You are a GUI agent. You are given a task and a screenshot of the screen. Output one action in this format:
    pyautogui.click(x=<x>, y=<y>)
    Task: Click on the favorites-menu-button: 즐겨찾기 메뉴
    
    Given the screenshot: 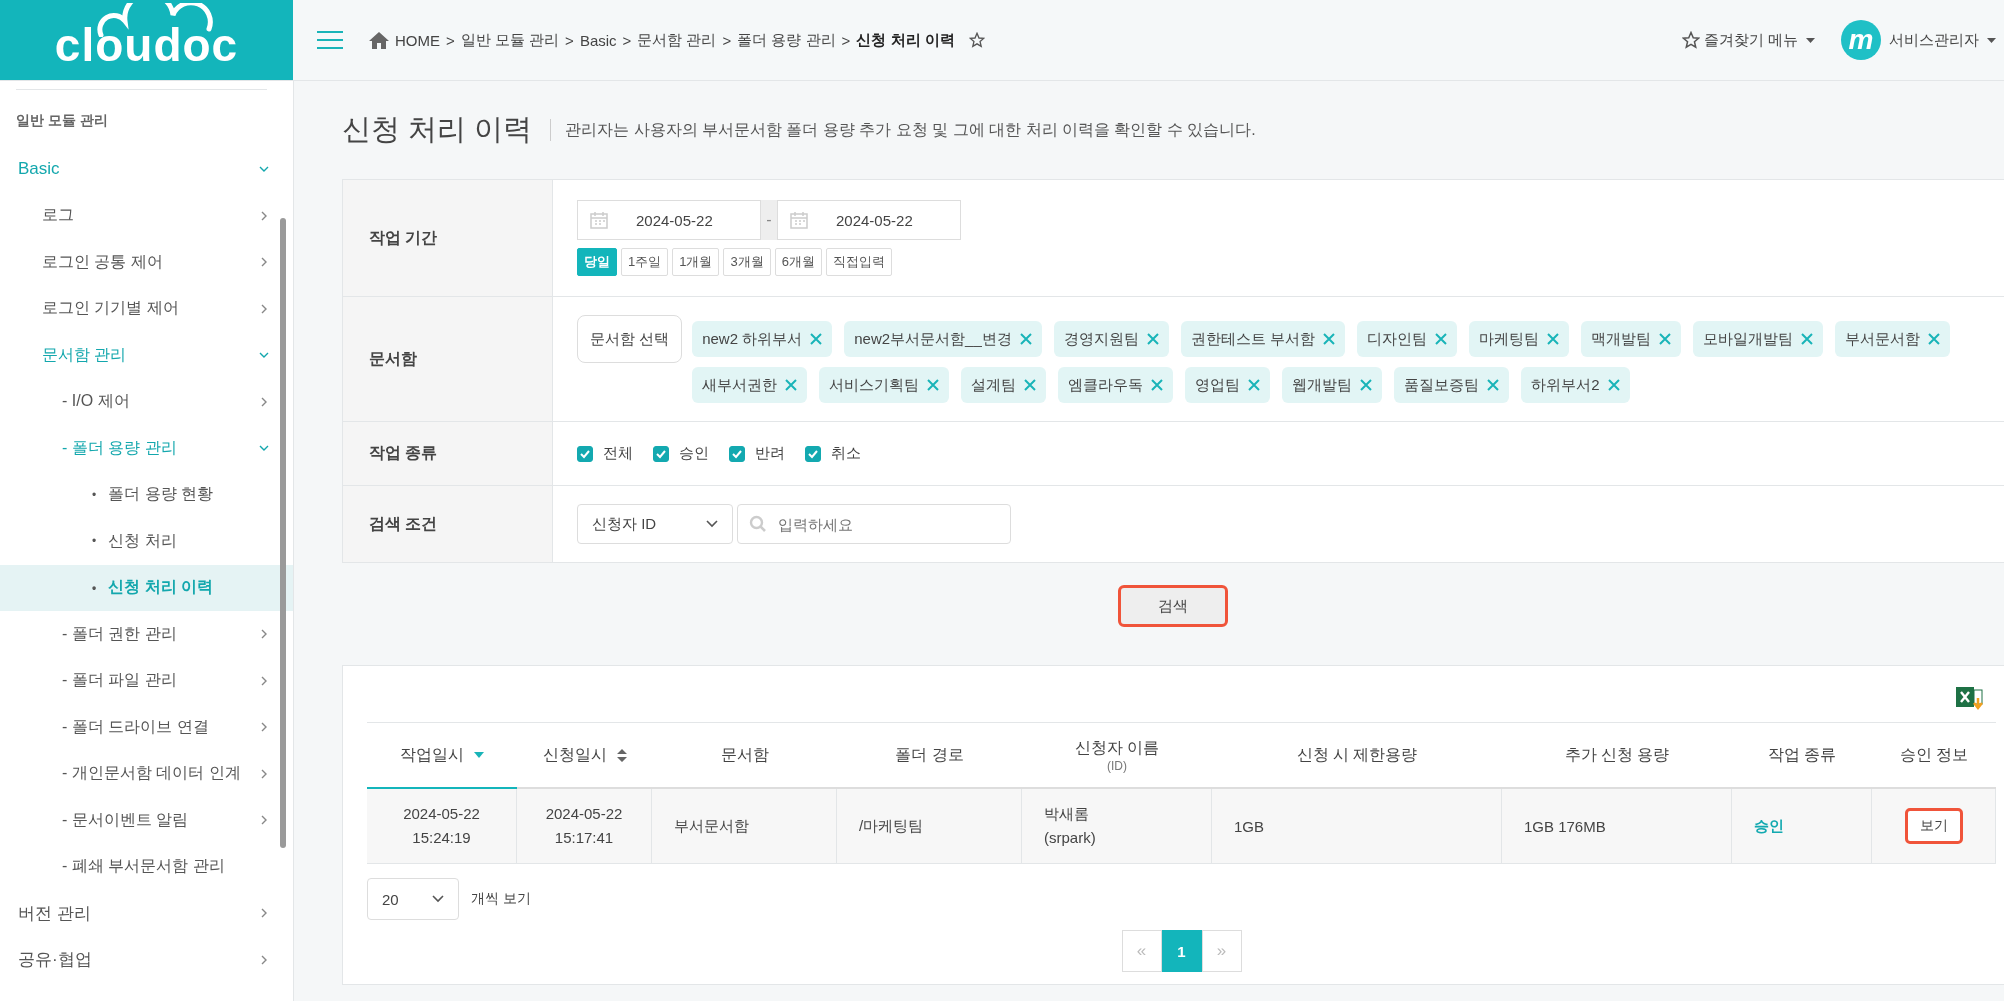 What is the action you would take?
    pyautogui.click(x=1748, y=40)
    